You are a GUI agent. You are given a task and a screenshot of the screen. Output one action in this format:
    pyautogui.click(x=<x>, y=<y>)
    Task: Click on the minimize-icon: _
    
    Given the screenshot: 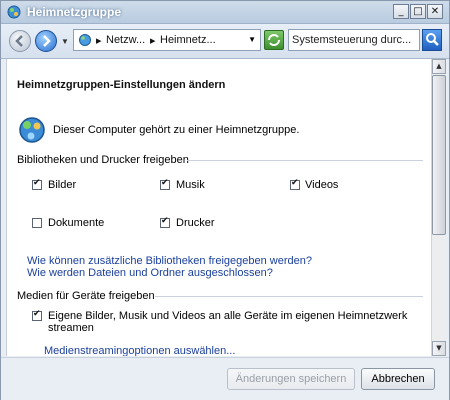 What is the action you would take?
    pyautogui.click(x=401, y=11)
    